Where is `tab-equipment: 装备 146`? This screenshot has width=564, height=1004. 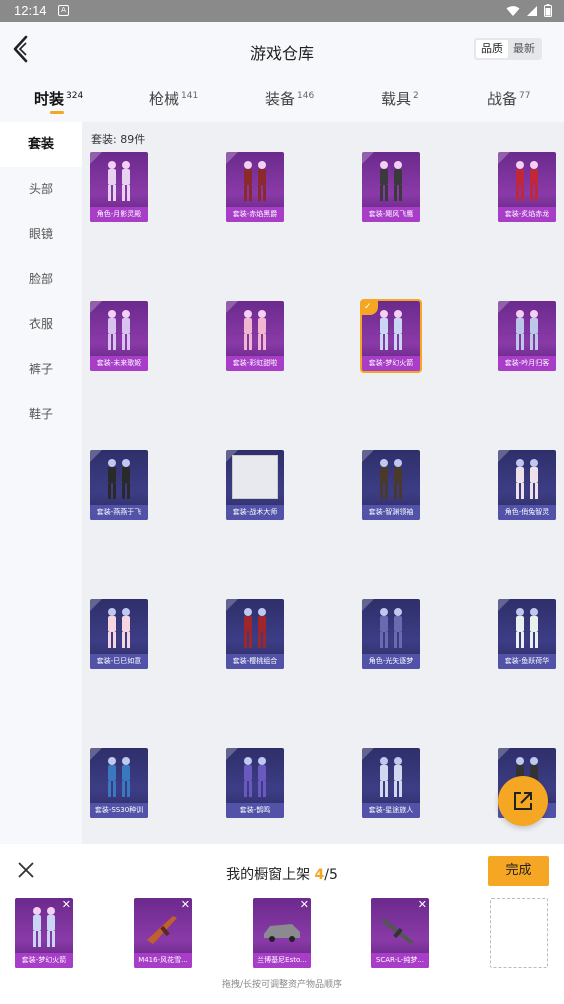 tab-equipment: 装备 146 is located at coordinates (289, 98).